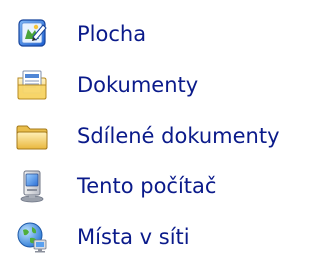  What do you see at coordinates (32, 34) in the screenshot?
I see `desktop-icon` at bounding box center [32, 34].